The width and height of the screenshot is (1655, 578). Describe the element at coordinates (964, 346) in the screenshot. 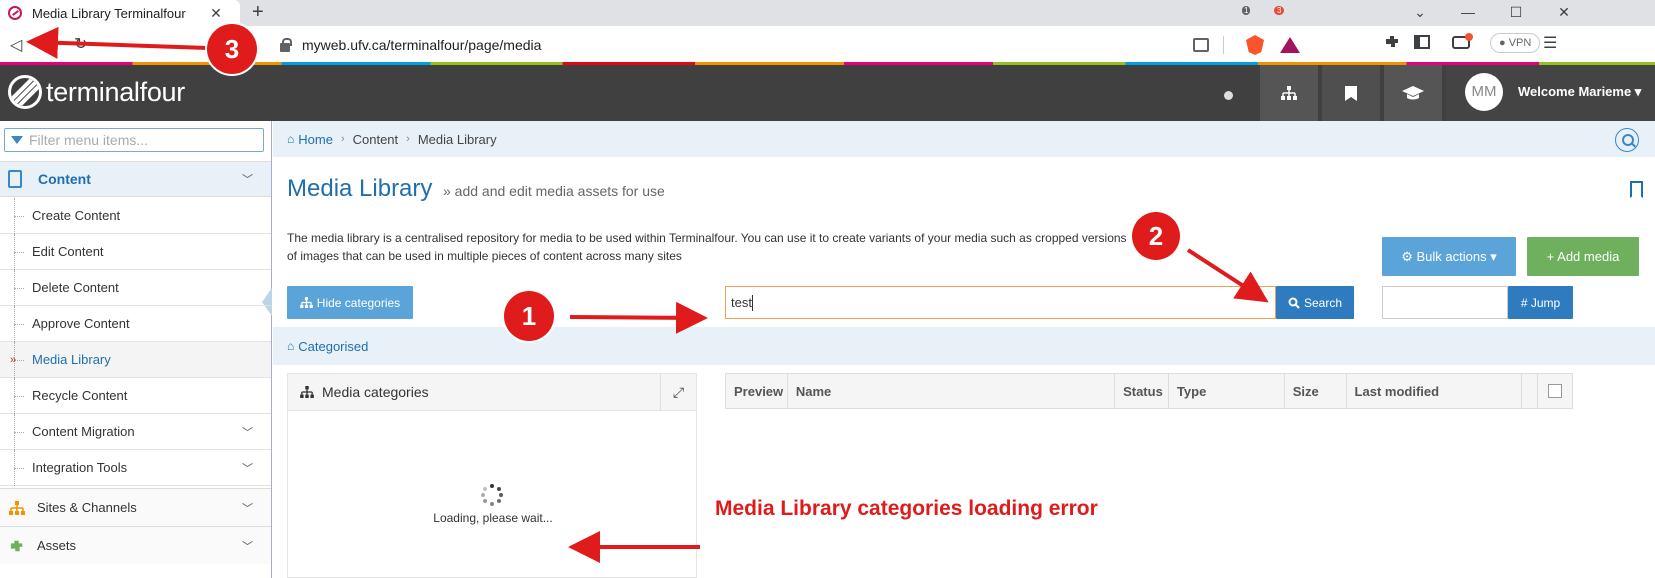

I see `categorised-bar: ⌂ Categorised` at that location.